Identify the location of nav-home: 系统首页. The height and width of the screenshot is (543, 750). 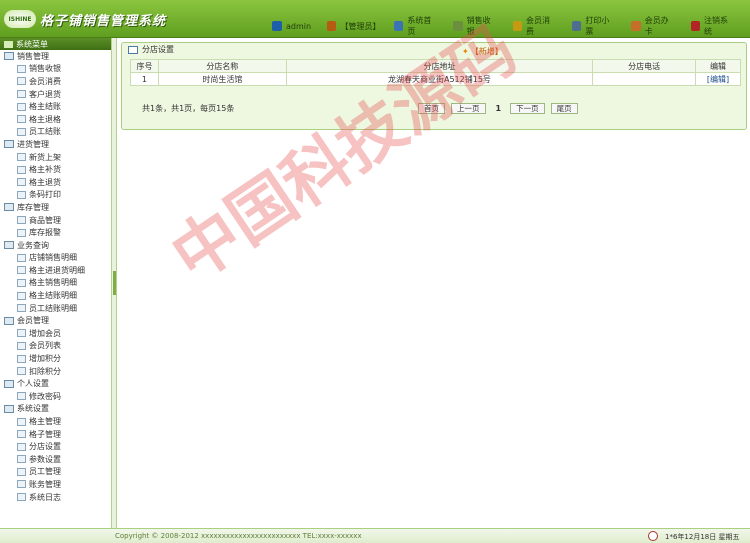
(415, 26).